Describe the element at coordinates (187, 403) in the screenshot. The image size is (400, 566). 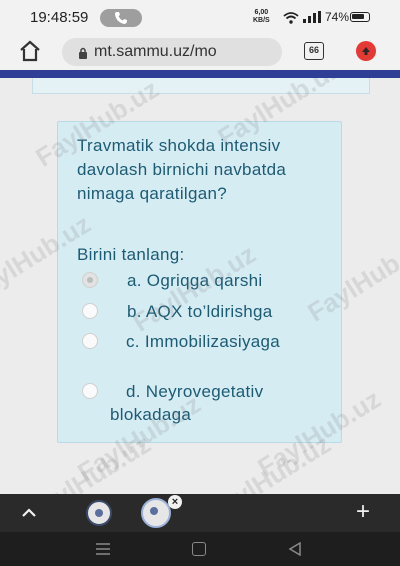
I see `option-label: d. Neyrovegetativ blokadaga` at that location.